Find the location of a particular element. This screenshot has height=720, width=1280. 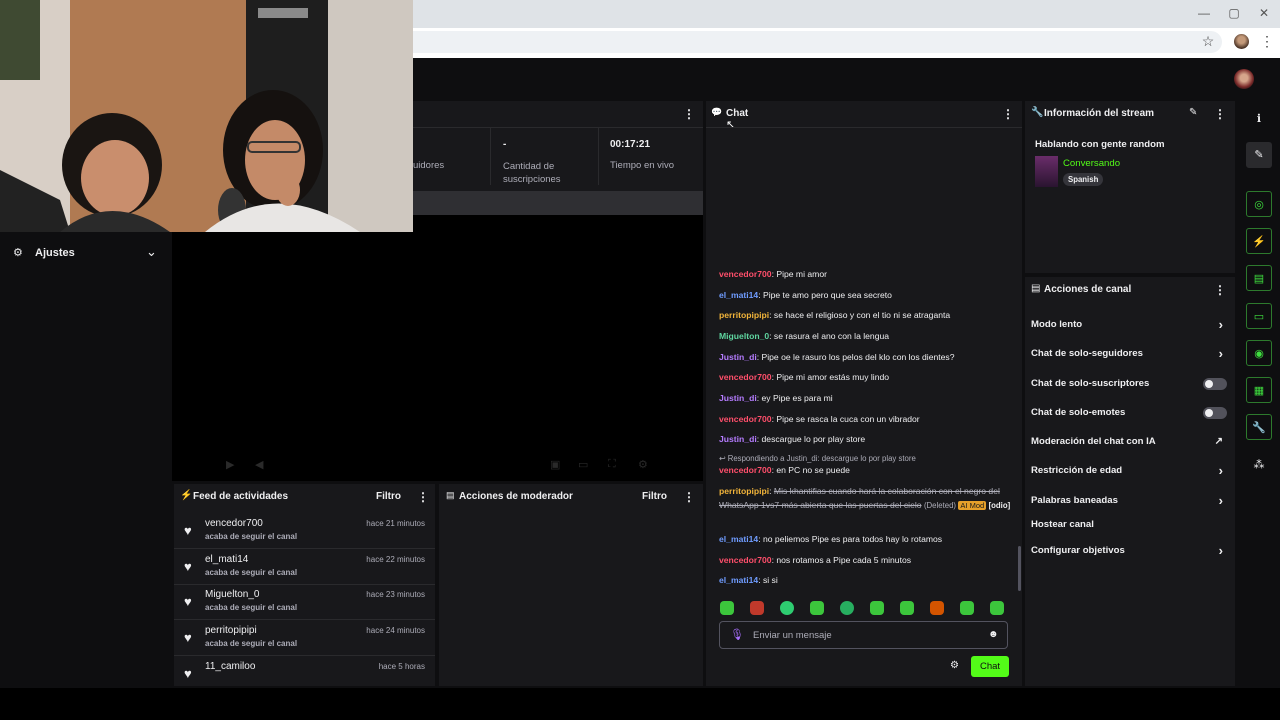

send-chat-button: Chat is located at coordinates (990, 666).